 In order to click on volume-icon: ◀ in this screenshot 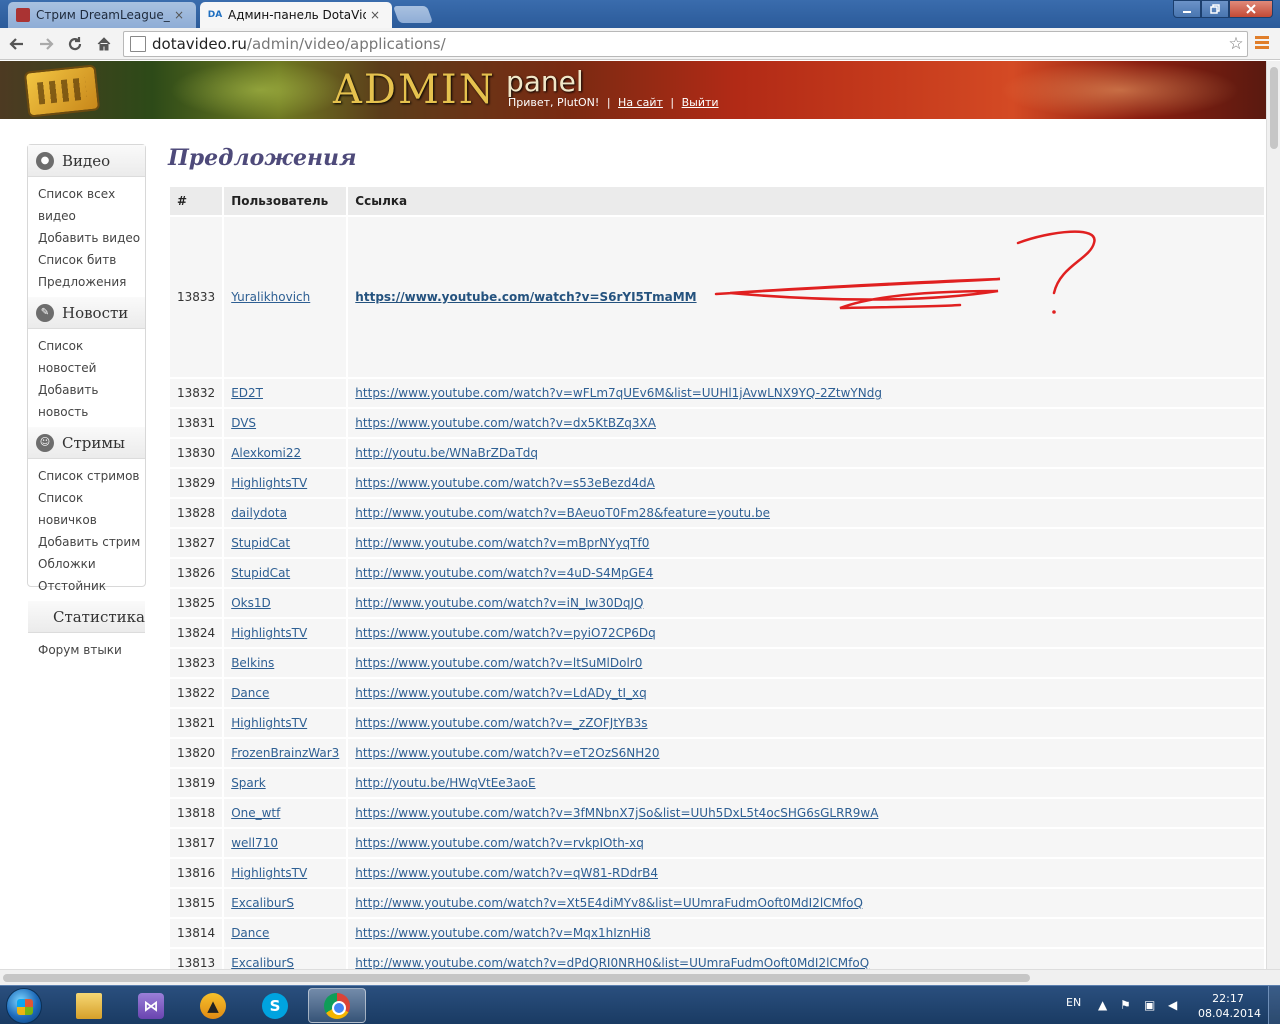, I will do `click(1172, 1005)`.